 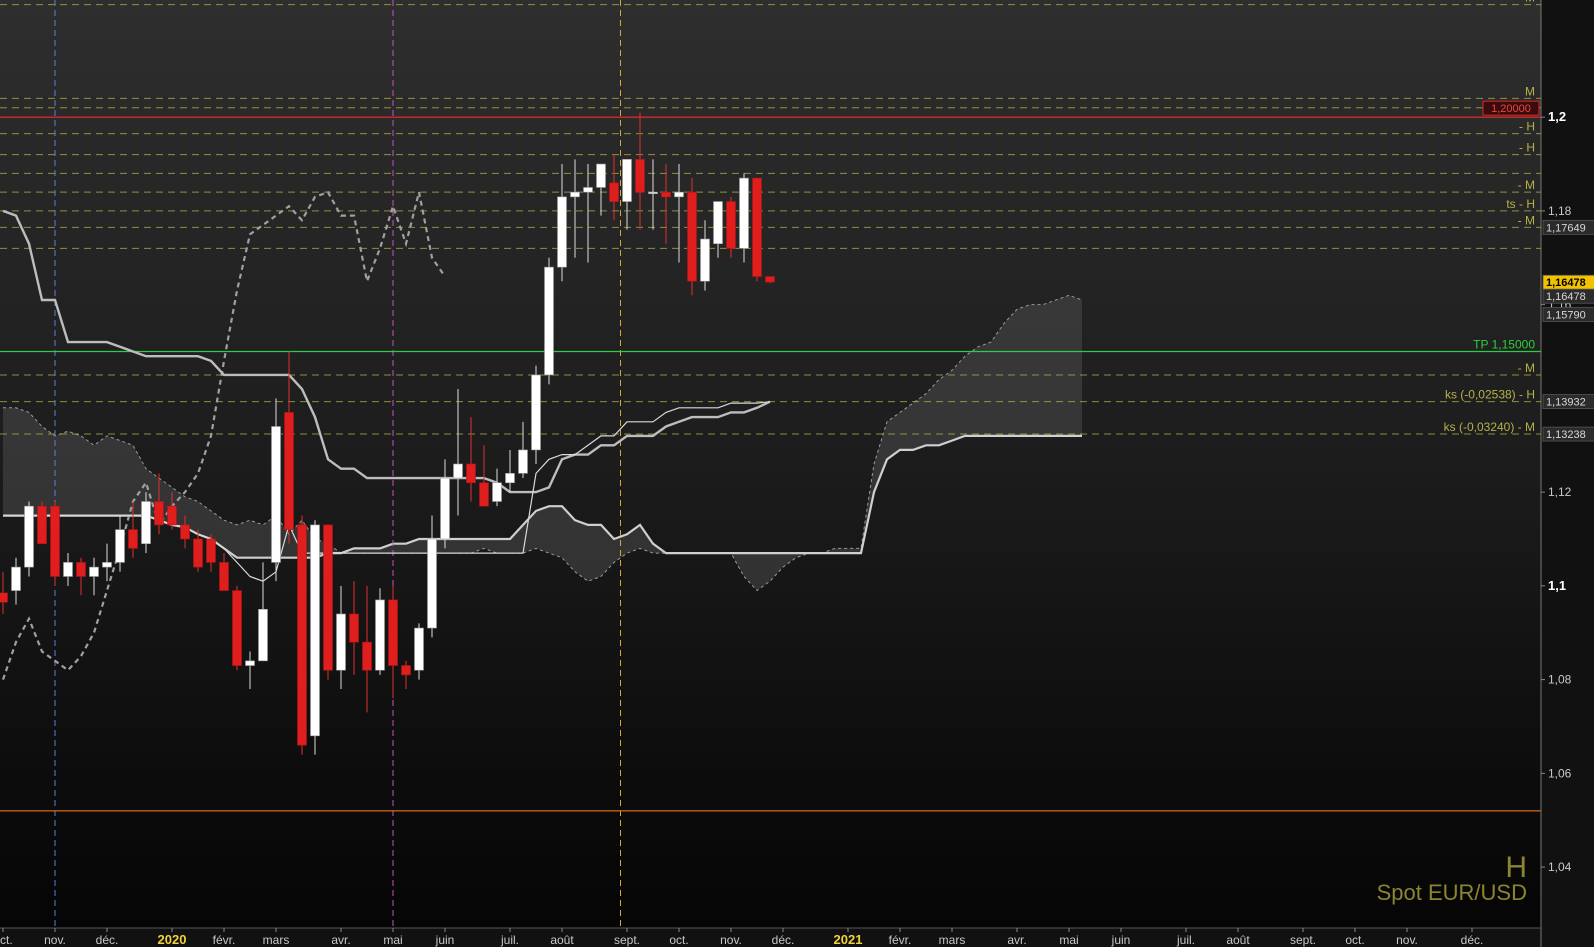 What do you see at coordinates (1068, 940) in the screenshot?
I see `x-tick-label-19: mai` at bounding box center [1068, 940].